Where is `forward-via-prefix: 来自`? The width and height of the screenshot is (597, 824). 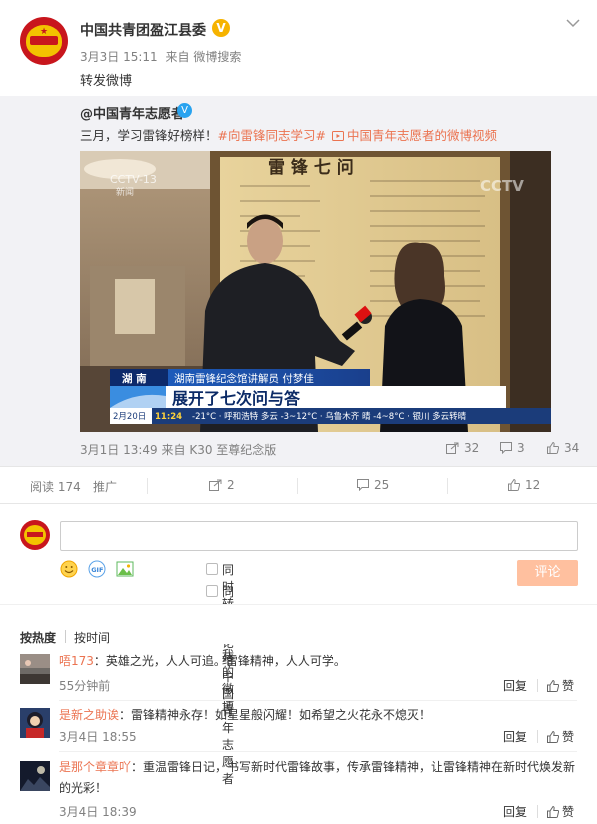
forward-via-prefix: 来自 is located at coordinates (173, 450).